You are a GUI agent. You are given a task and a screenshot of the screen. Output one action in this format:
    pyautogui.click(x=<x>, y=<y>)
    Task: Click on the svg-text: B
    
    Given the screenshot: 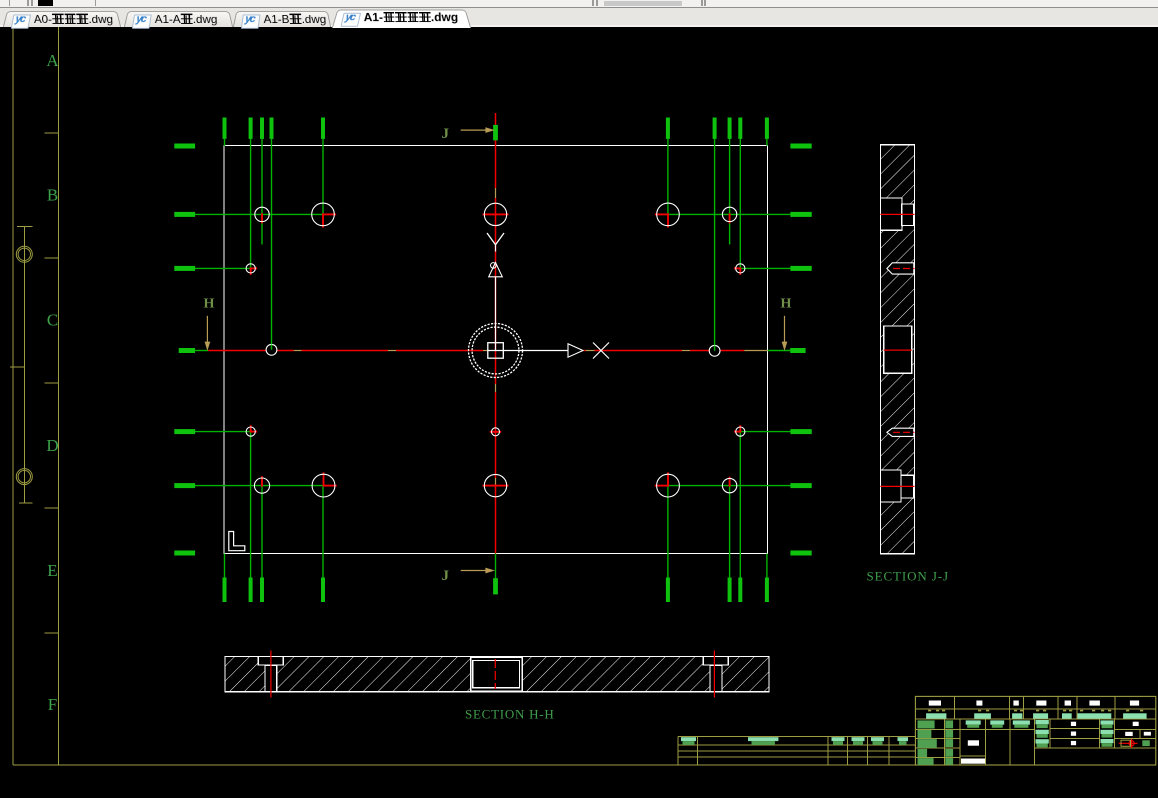 What is the action you would take?
    pyautogui.click(x=52, y=195)
    